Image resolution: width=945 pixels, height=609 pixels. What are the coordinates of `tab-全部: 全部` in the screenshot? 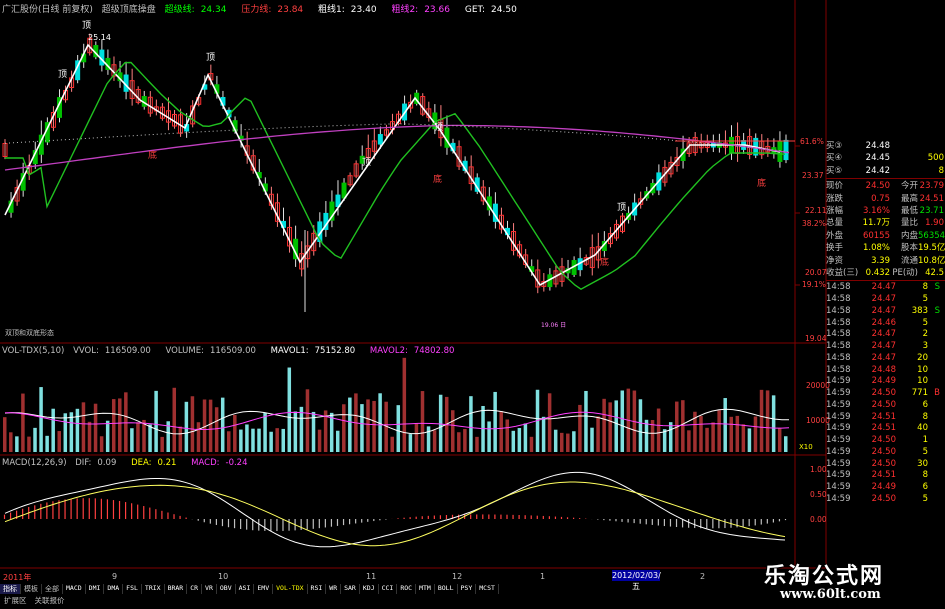 It's located at (52, 589).